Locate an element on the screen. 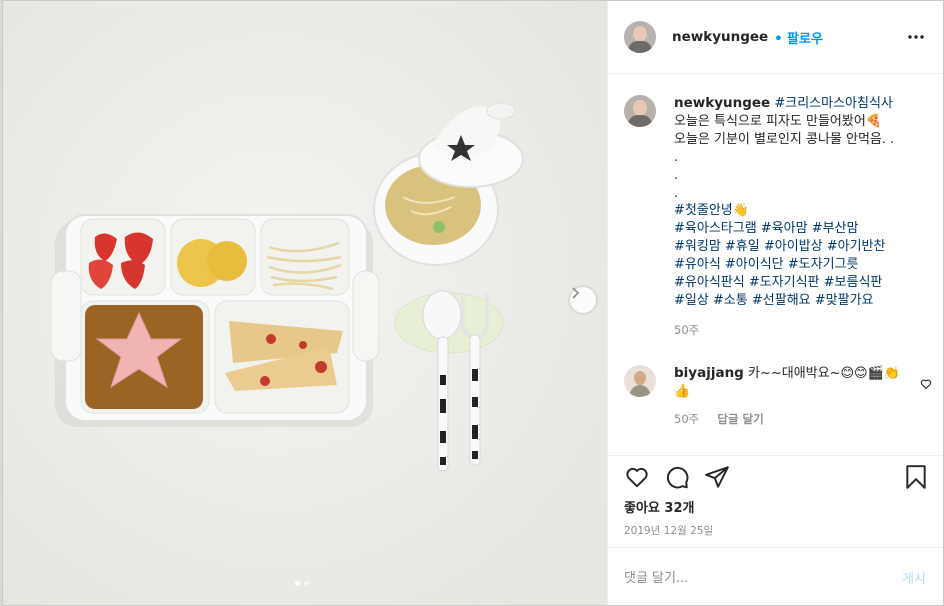 Image resolution: width=944 pixels, height=606 pixels. caption-line: 오늘은 기분이 별로인지 콩나물 안먹음. . is located at coordinates (784, 139).